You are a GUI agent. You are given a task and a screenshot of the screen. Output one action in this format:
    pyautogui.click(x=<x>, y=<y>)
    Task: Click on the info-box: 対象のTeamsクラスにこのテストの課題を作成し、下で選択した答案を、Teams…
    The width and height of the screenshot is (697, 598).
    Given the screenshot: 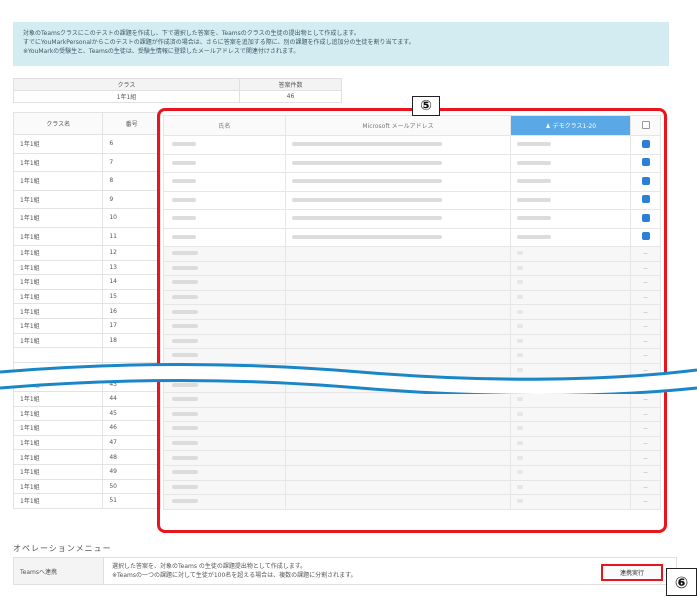 What is the action you would take?
    pyautogui.click(x=341, y=44)
    